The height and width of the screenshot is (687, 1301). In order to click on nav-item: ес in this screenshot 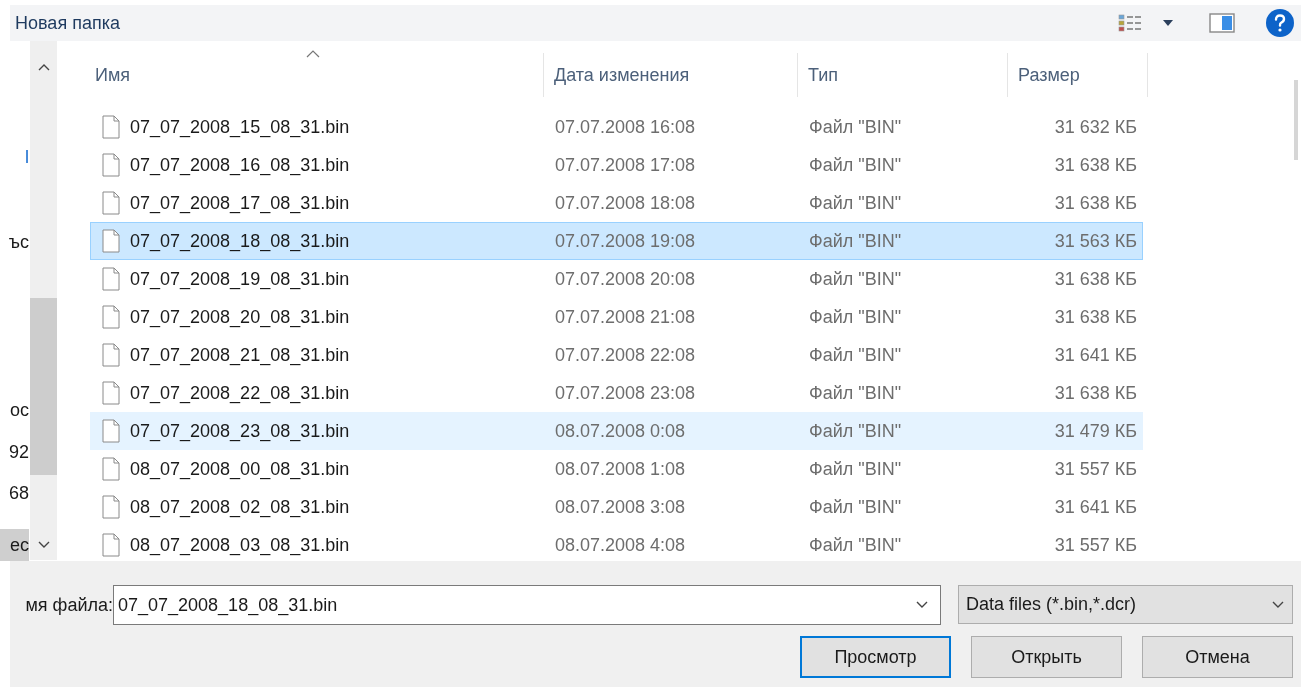, I will do `click(14, 545)`.